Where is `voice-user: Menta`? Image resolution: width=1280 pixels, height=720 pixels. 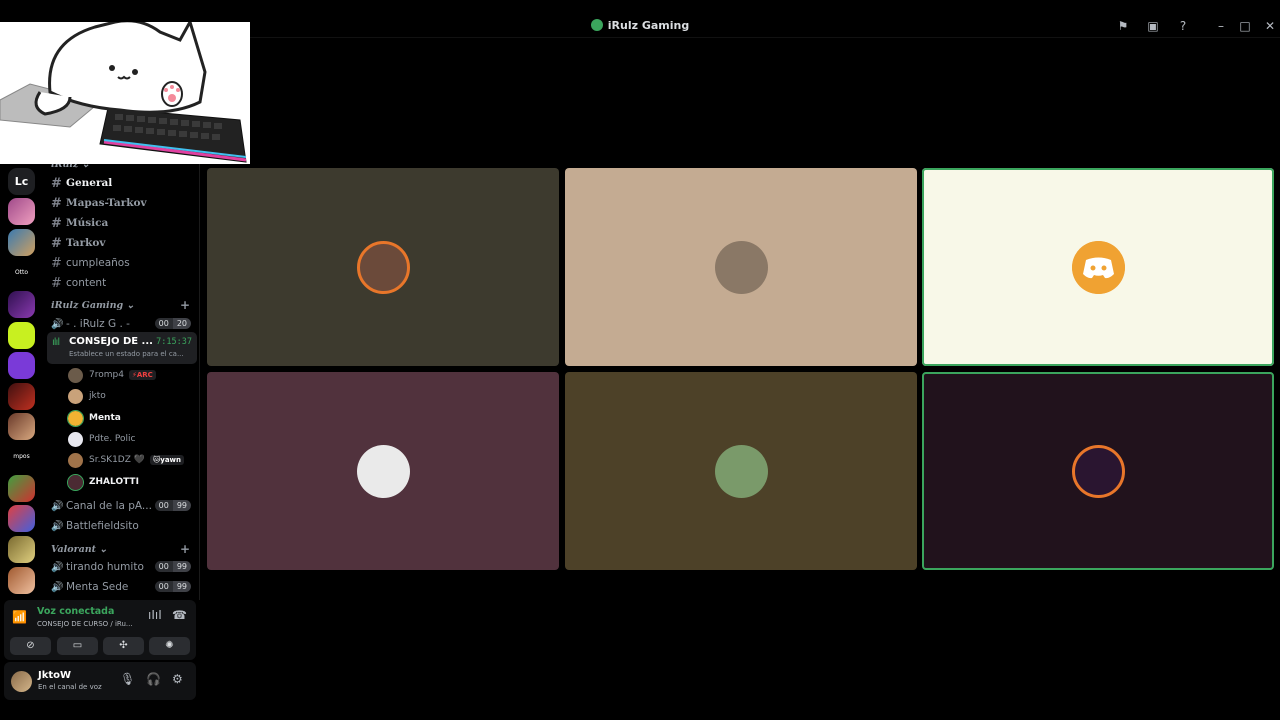 voice-user: Menta is located at coordinates (94, 418).